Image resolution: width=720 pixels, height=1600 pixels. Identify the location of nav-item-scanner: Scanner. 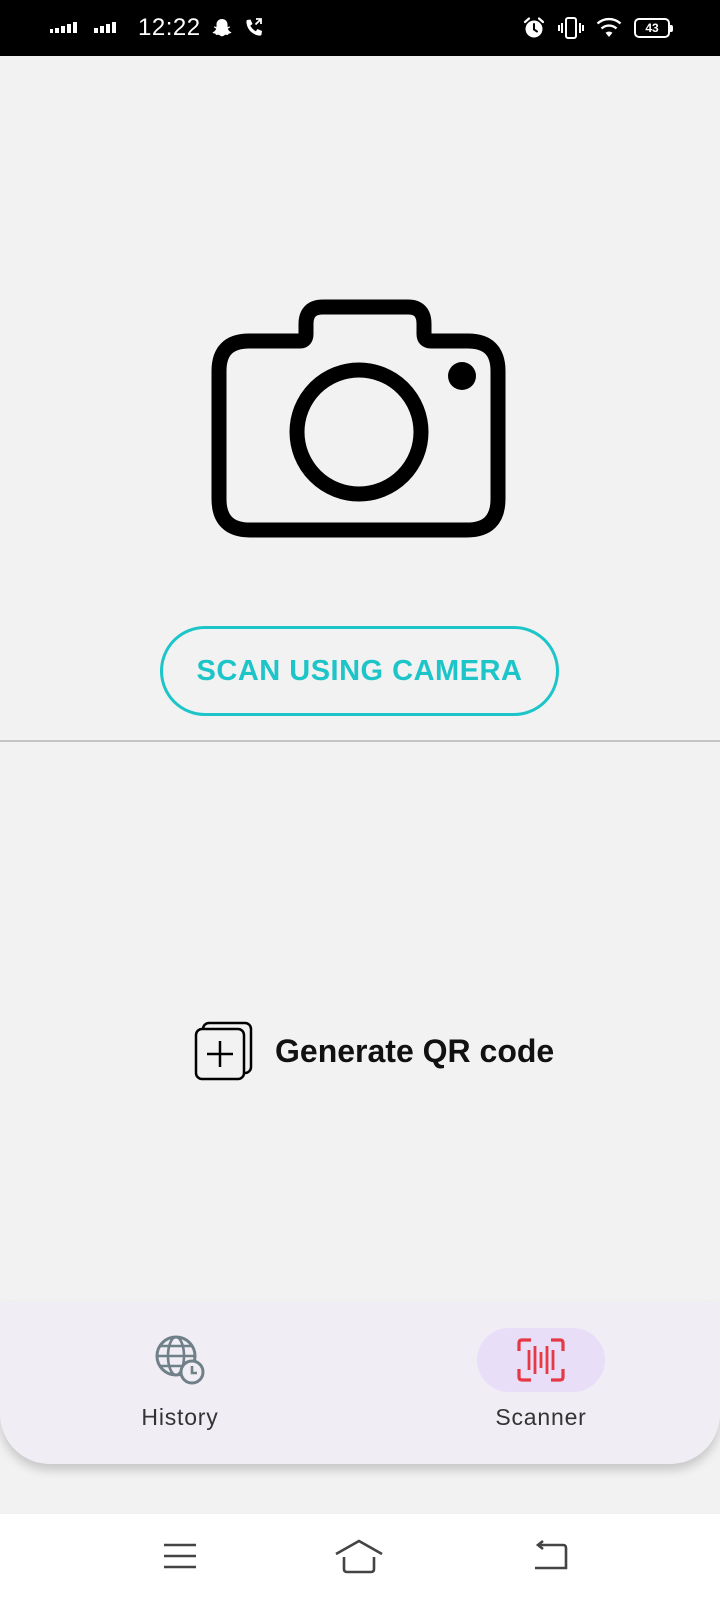
(541, 1383).